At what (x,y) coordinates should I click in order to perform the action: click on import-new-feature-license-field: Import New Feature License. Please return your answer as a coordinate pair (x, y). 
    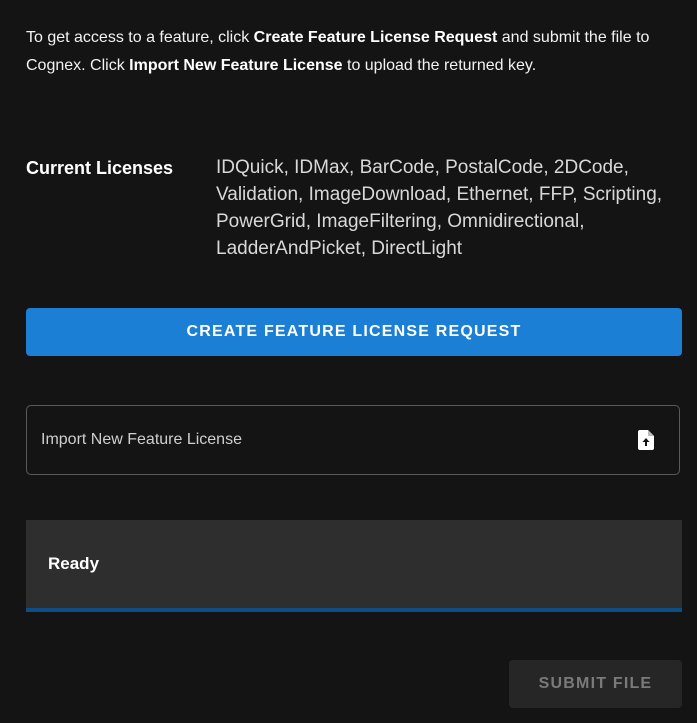
    Looking at the image, I should click on (353, 440).